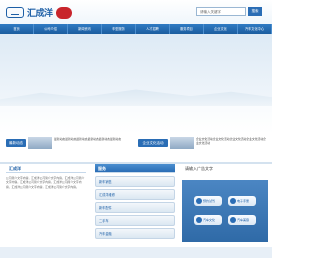  What do you see at coordinates (136, 13) in the screenshot?
I see `site-header: 汇成洋 请输入关键字 搜索` at bounding box center [136, 13].